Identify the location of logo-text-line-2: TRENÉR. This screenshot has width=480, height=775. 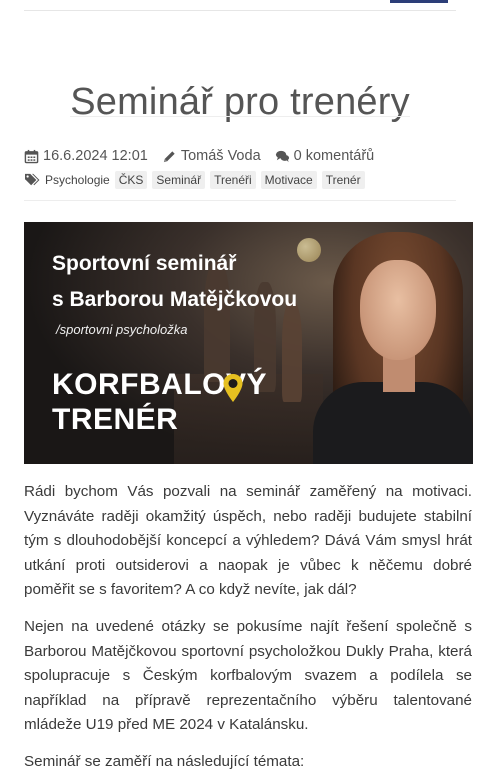
(115, 419).